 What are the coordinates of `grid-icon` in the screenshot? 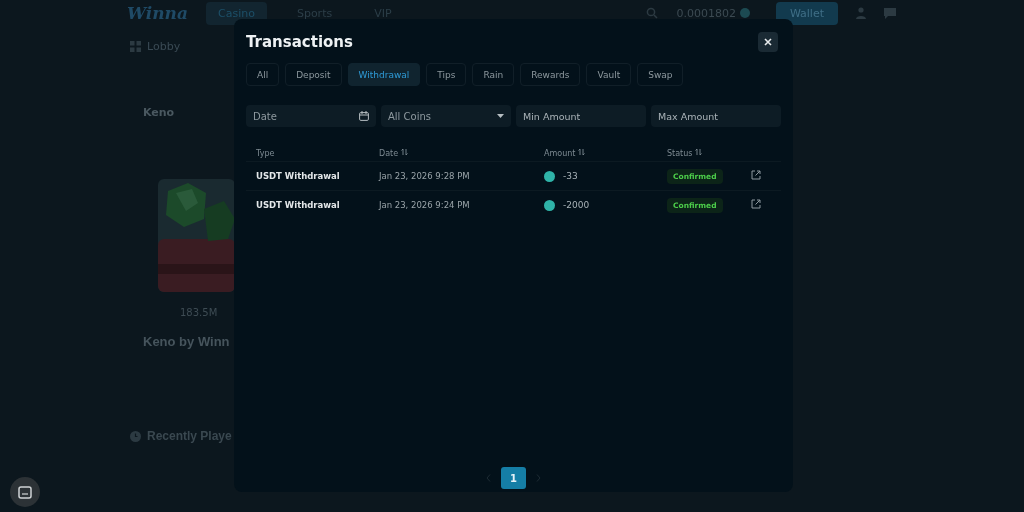 It's located at (135, 46).